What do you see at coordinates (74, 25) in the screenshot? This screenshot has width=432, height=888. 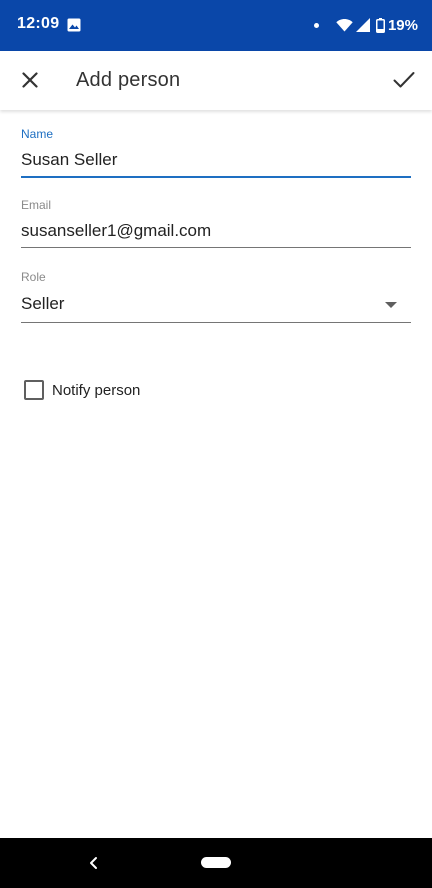 I see `image-icon` at bounding box center [74, 25].